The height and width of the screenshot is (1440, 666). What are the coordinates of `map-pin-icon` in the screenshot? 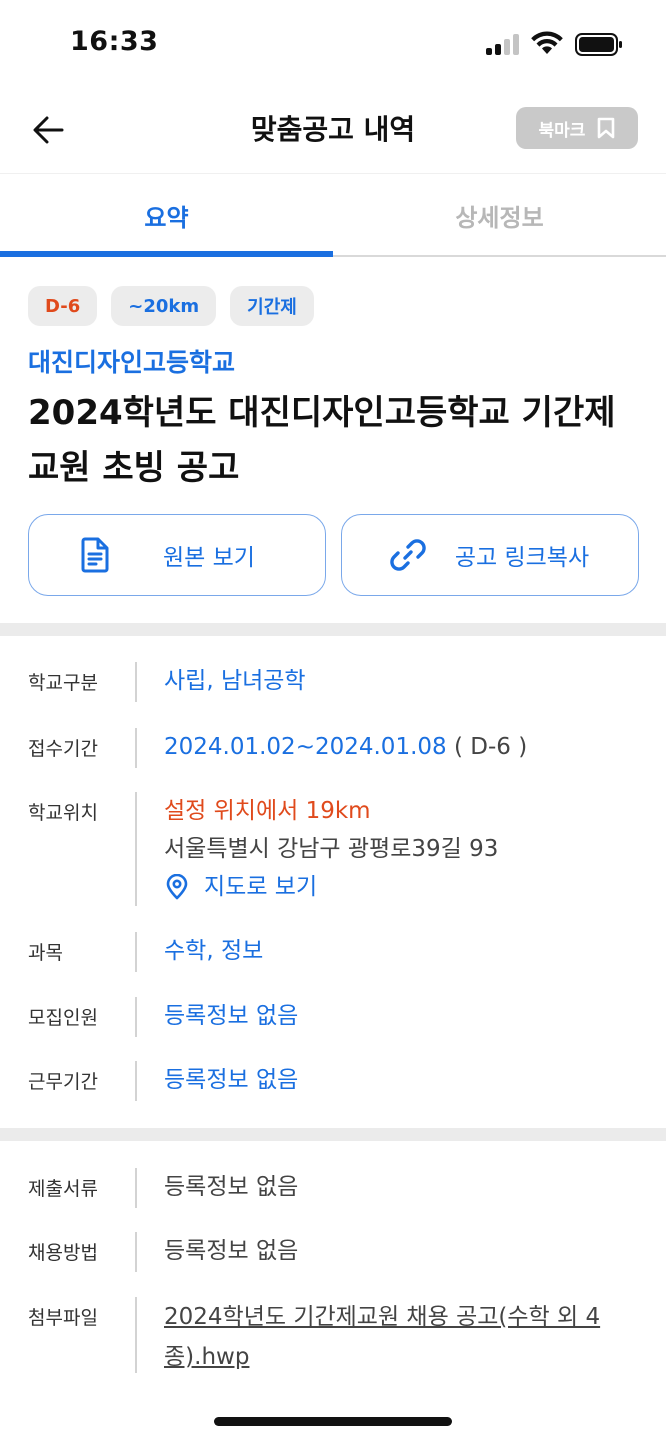 It's located at (177, 887).